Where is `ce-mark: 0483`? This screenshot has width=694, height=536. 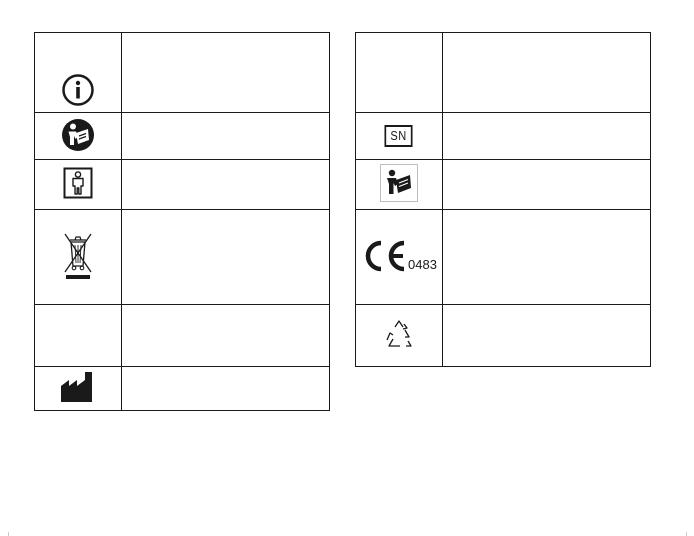
ce-mark: 0483 is located at coordinates (399, 256).